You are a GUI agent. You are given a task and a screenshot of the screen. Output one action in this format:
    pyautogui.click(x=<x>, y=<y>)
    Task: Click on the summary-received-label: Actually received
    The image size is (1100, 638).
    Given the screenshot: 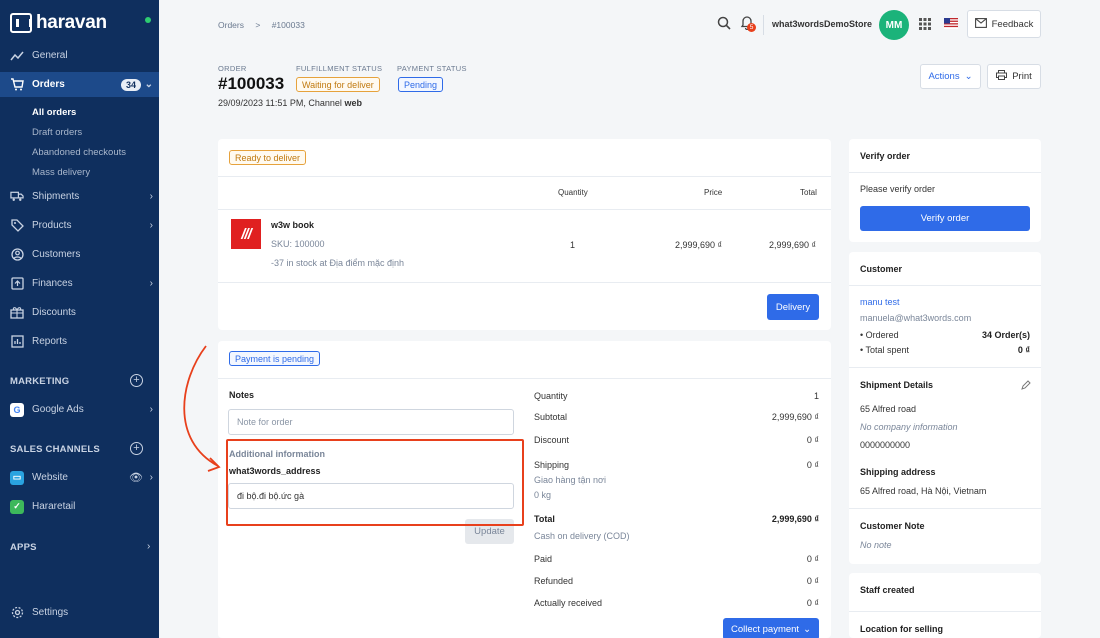 What is the action you would take?
    pyautogui.click(x=568, y=603)
    